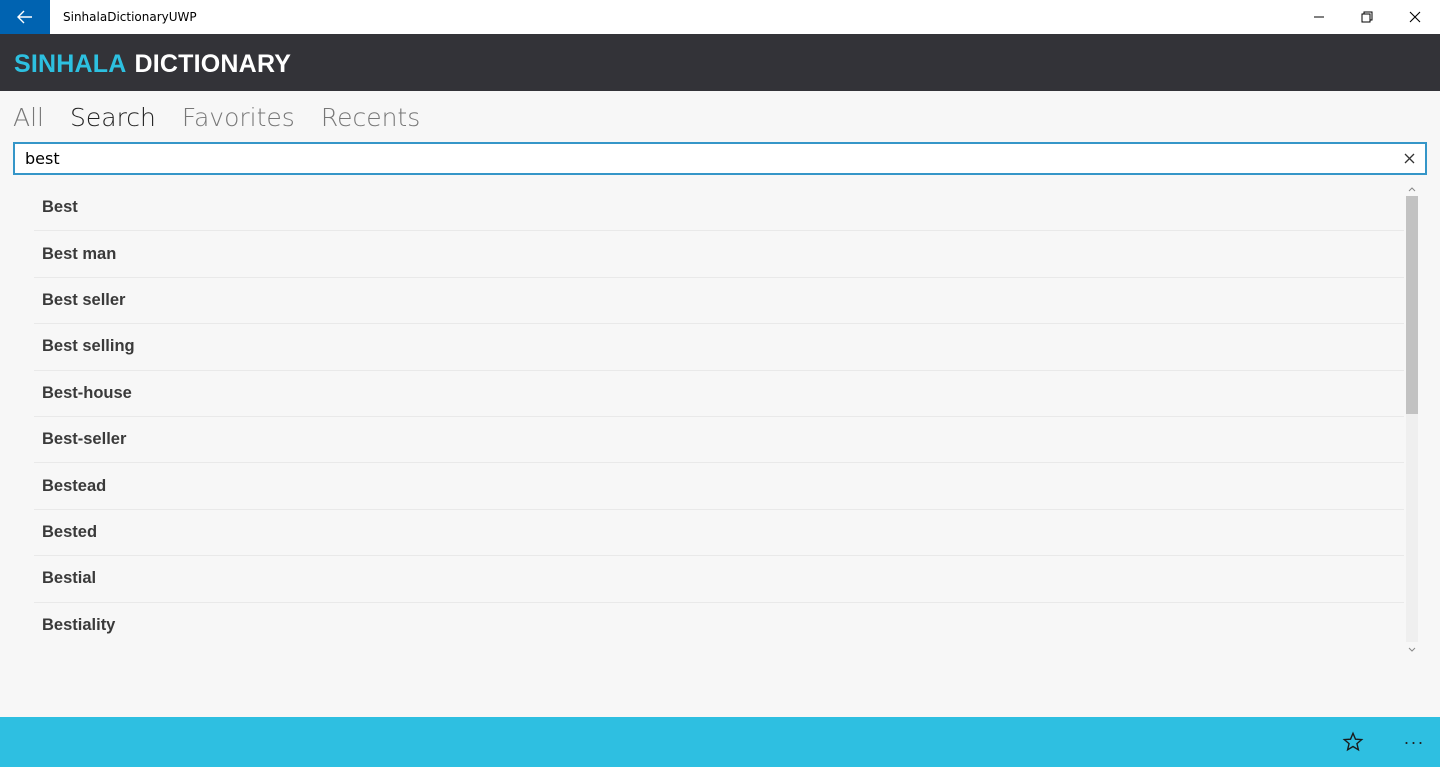  What do you see at coordinates (84, 299) in the screenshot?
I see `list-item-label: Best seller` at bounding box center [84, 299].